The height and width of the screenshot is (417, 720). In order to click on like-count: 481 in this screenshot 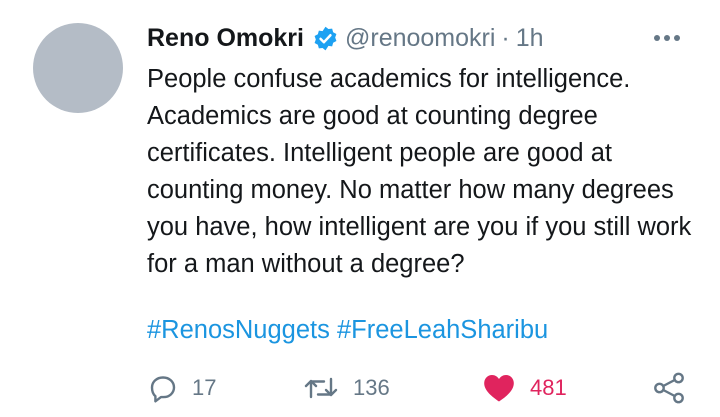, I will do `click(548, 387)`.